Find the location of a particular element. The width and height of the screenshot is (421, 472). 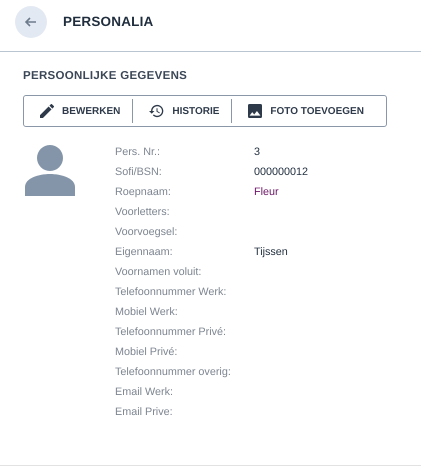

field-label: Pers. Nr.: is located at coordinates (138, 152).